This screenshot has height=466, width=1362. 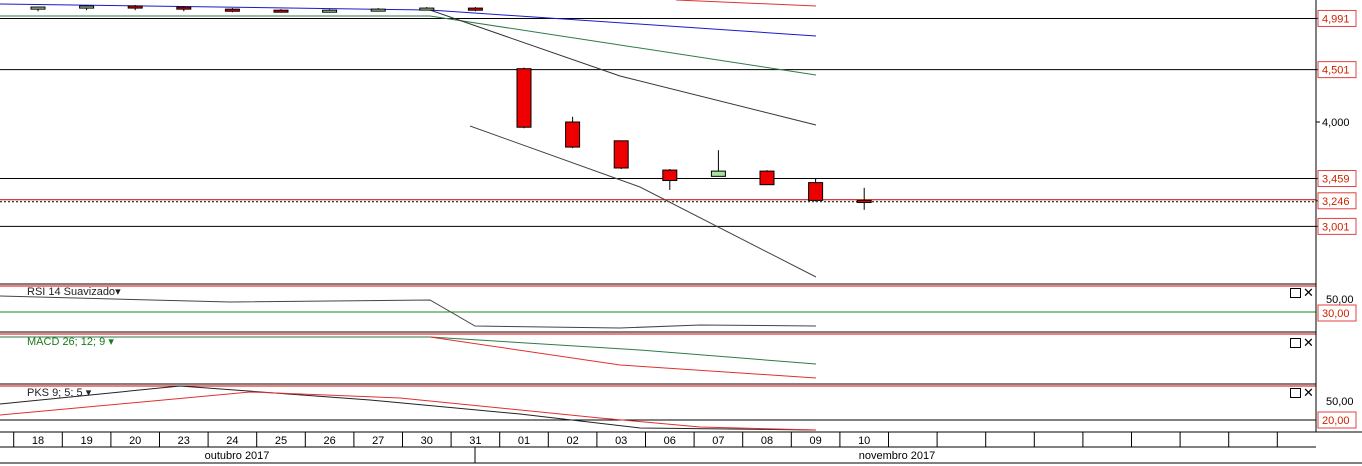 I want to click on pks-k-line, so click(x=408, y=408).